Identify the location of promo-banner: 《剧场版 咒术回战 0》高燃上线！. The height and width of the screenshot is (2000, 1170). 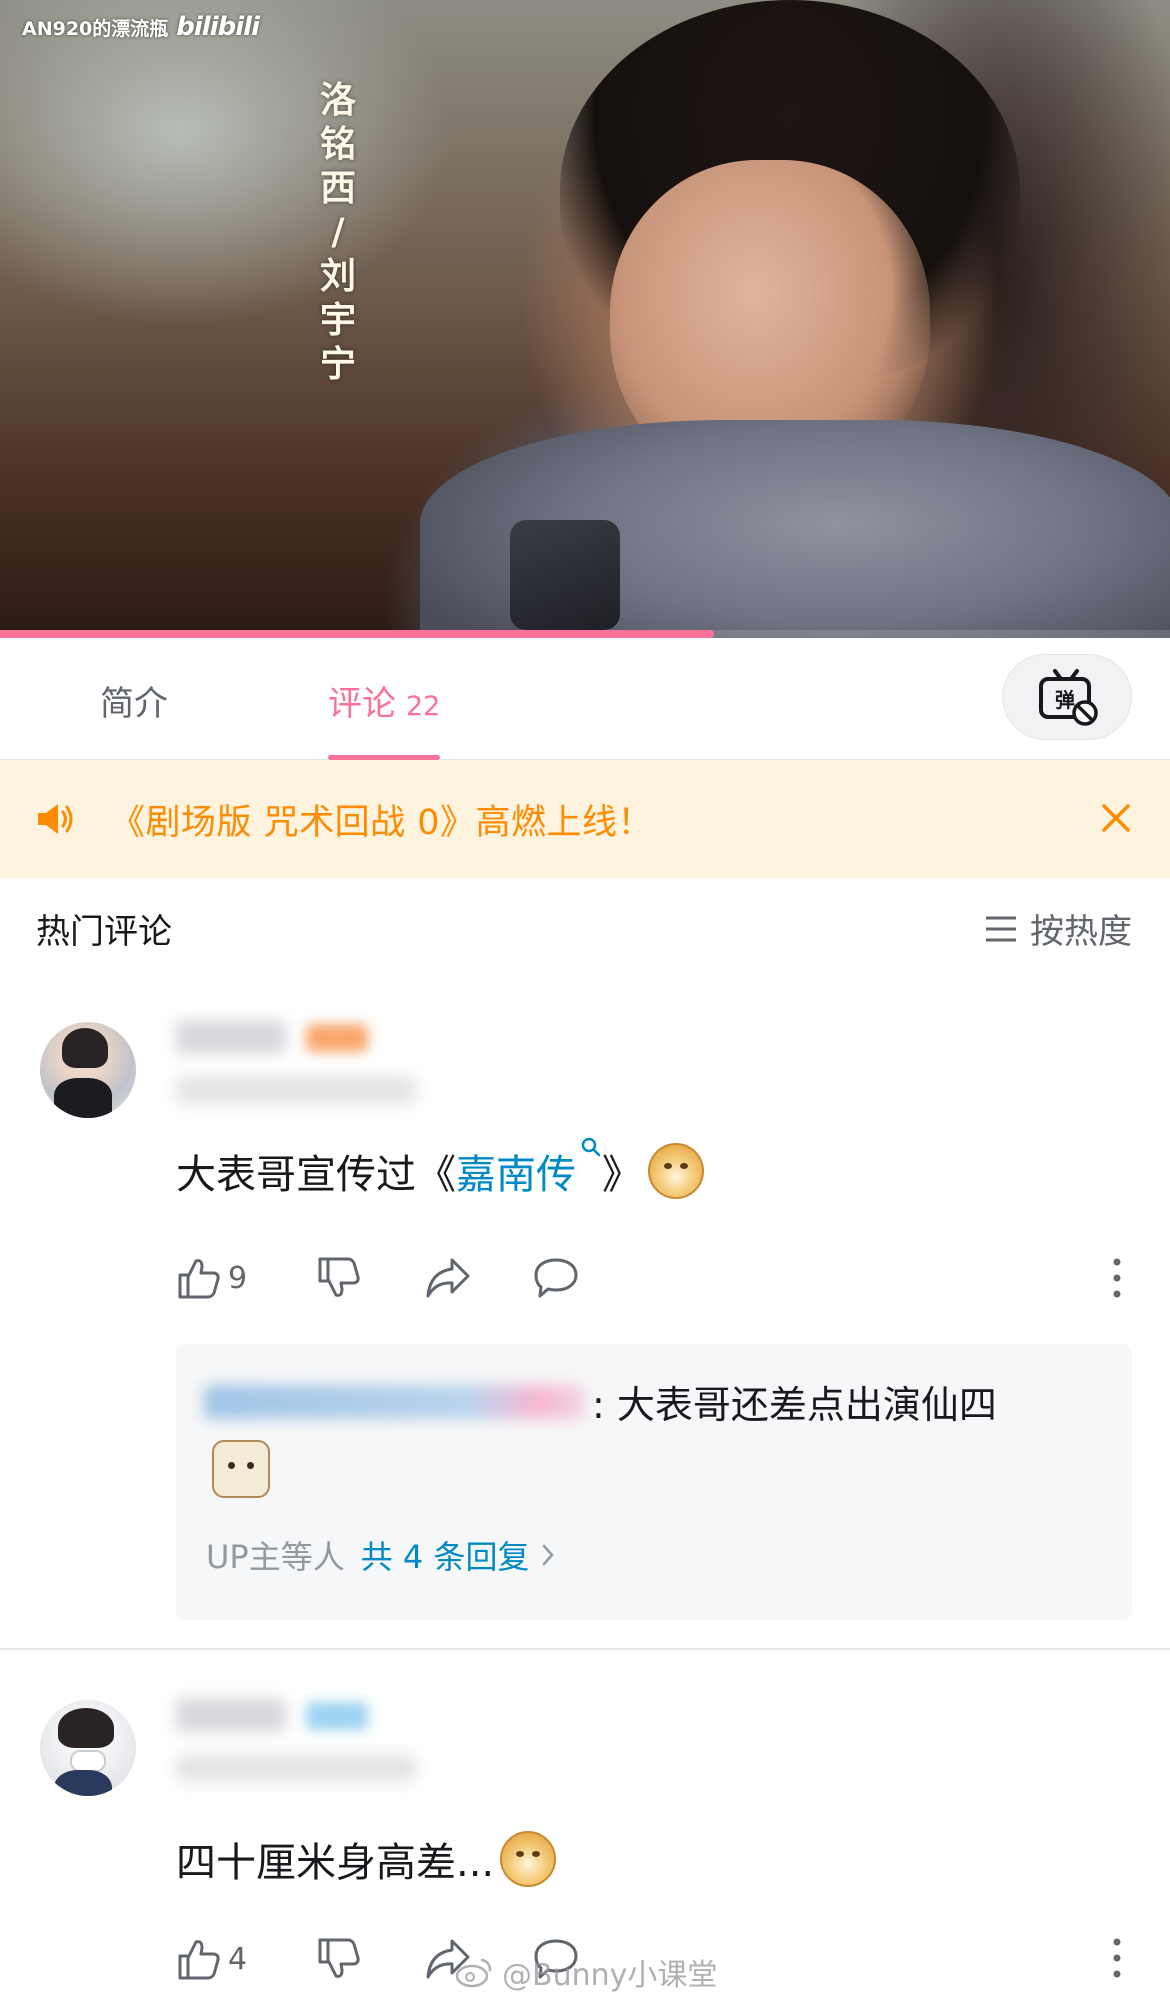
(585, 819).